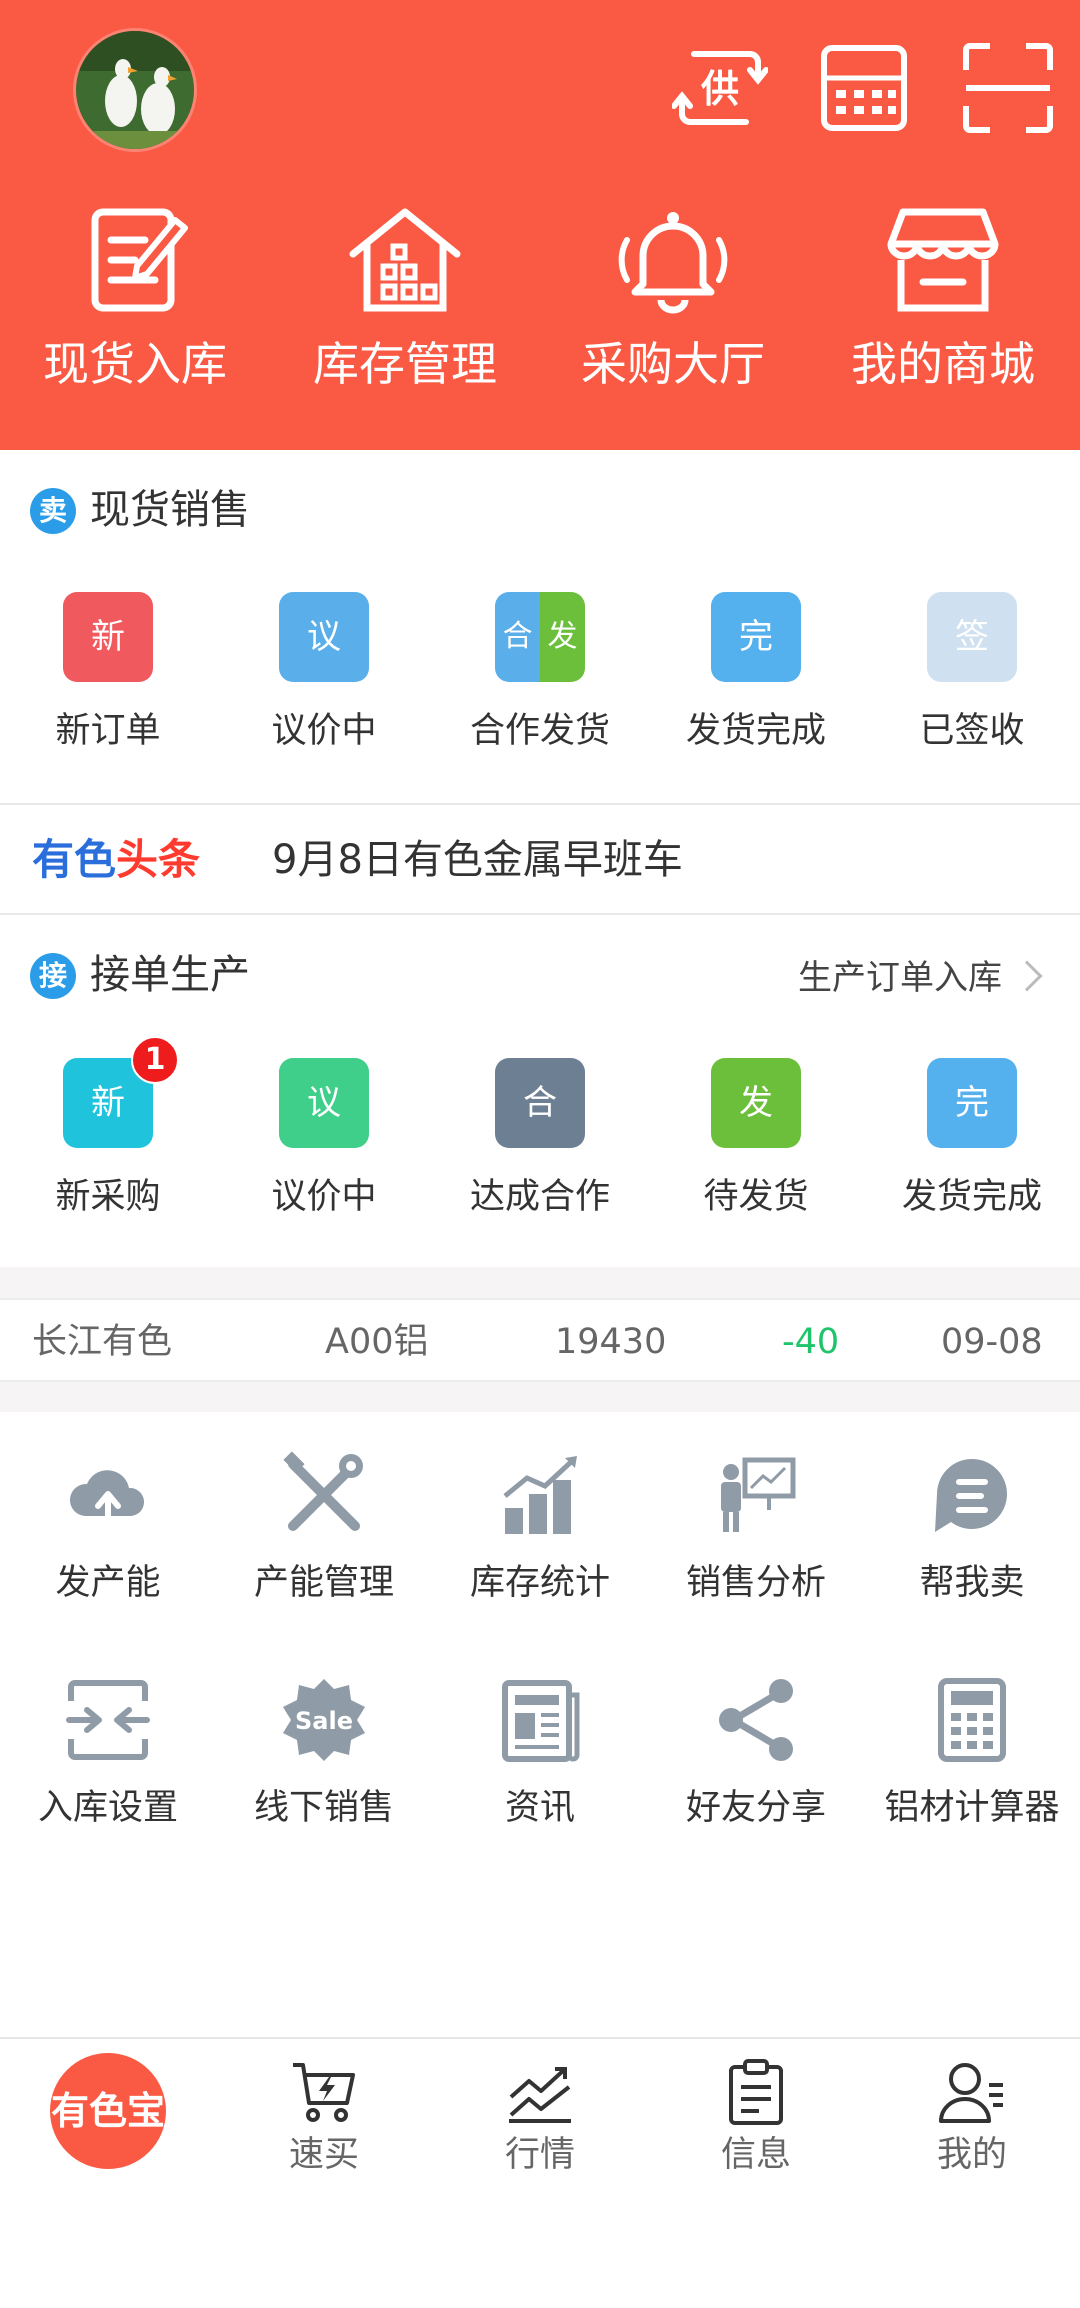 The image size is (1080, 2308). I want to click on scan-icon, so click(1008, 88).